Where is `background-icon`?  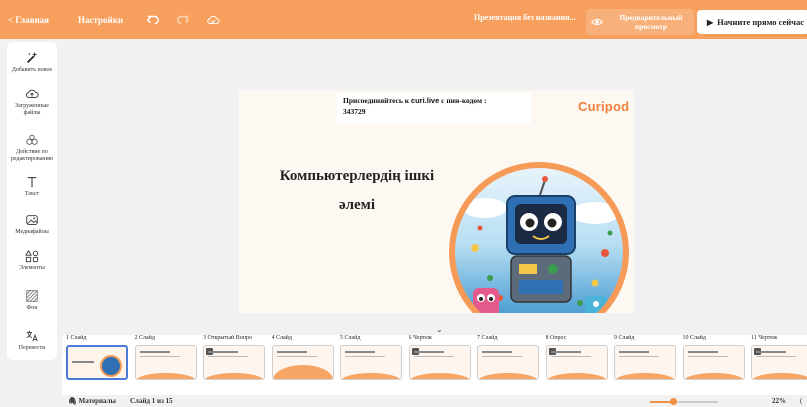
background-icon is located at coordinates (32, 296).